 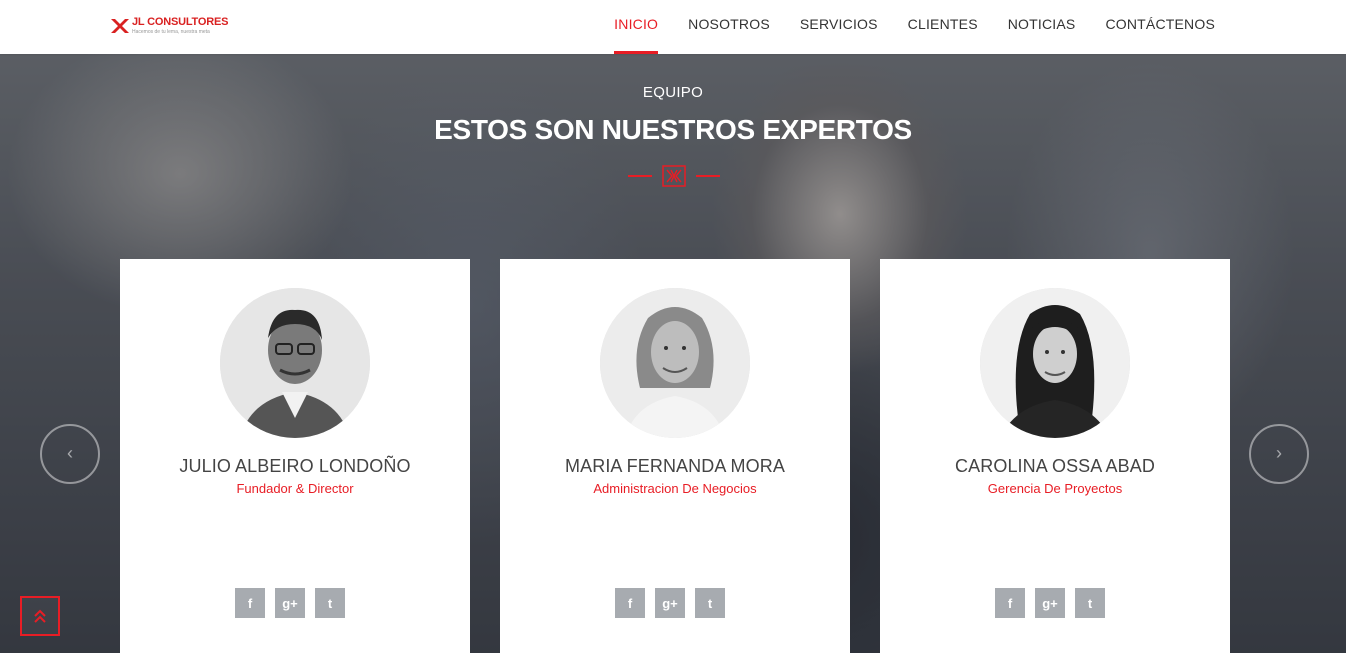 What do you see at coordinates (636, 27) in the screenshot?
I see `nav-inicio: INICIO` at bounding box center [636, 27].